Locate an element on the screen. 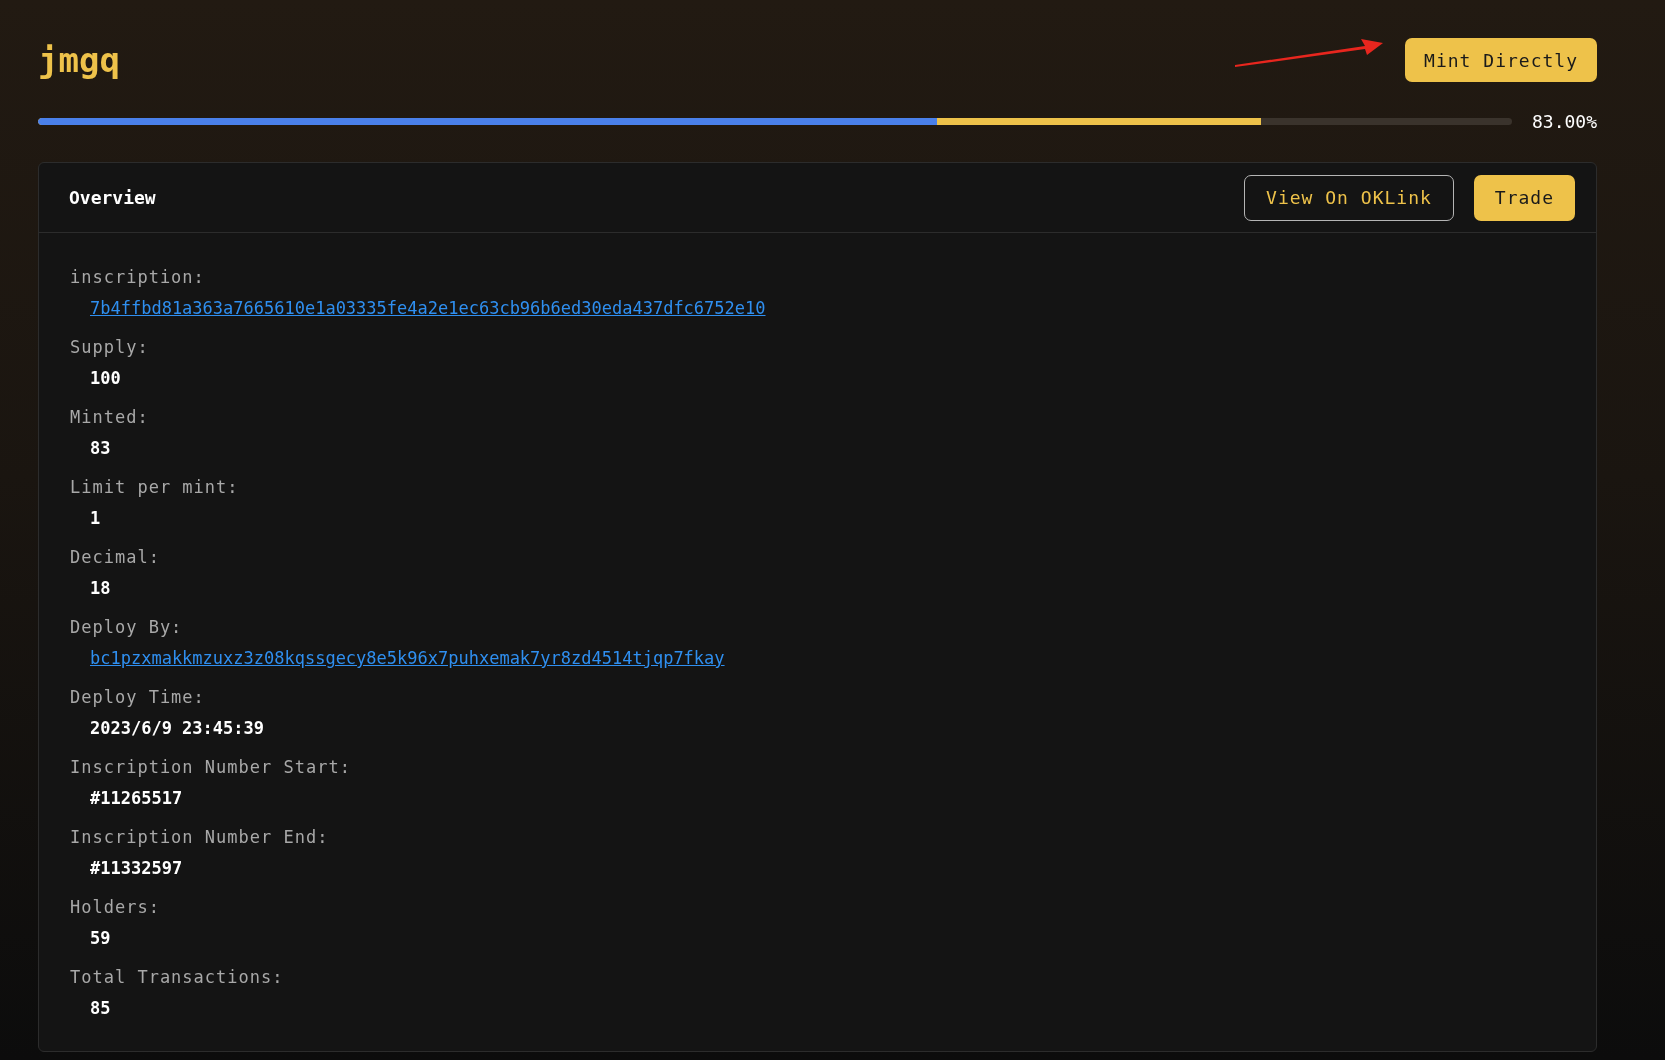 This screenshot has height=1060, width=1665. field-value: 1 is located at coordinates (95, 518).